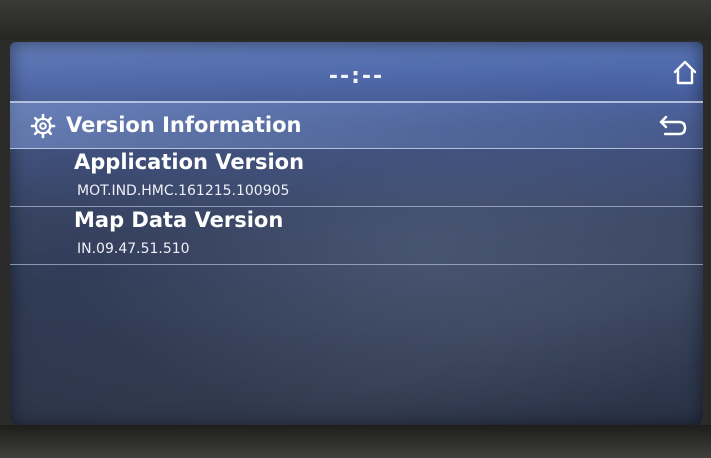 This screenshot has width=711, height=458. Describe the element at coordinates (179, 220) in the screenshot. I see `item-label: Map Data Version` at that location.